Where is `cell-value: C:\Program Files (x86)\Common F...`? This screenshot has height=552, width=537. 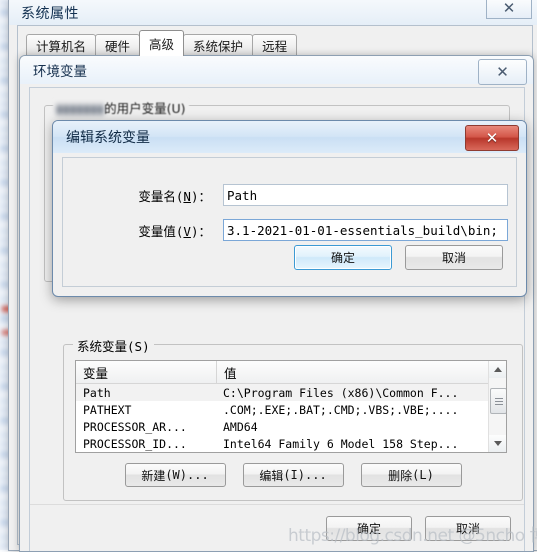 cell-value: C:\Program Files (x86)\Common F... is located at coordinates (341, 392).